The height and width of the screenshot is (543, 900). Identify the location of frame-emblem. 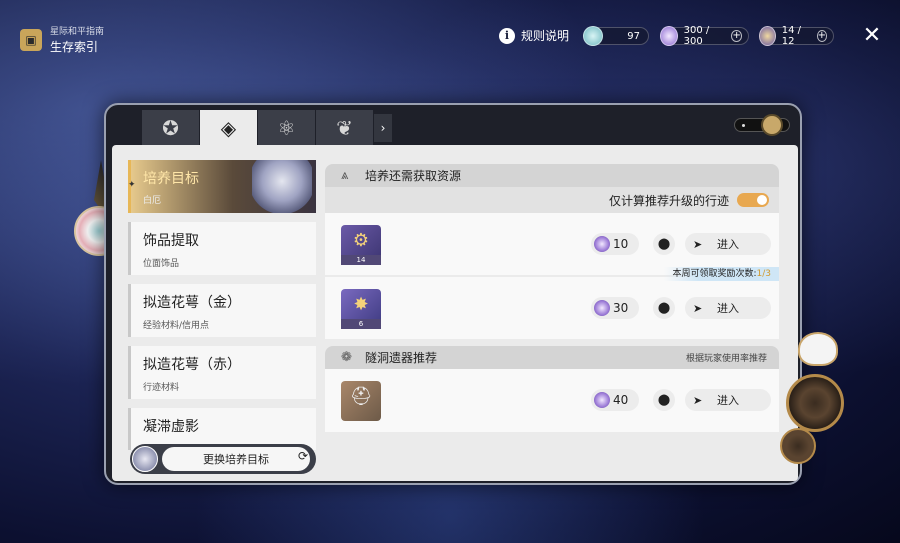
(762, 125).